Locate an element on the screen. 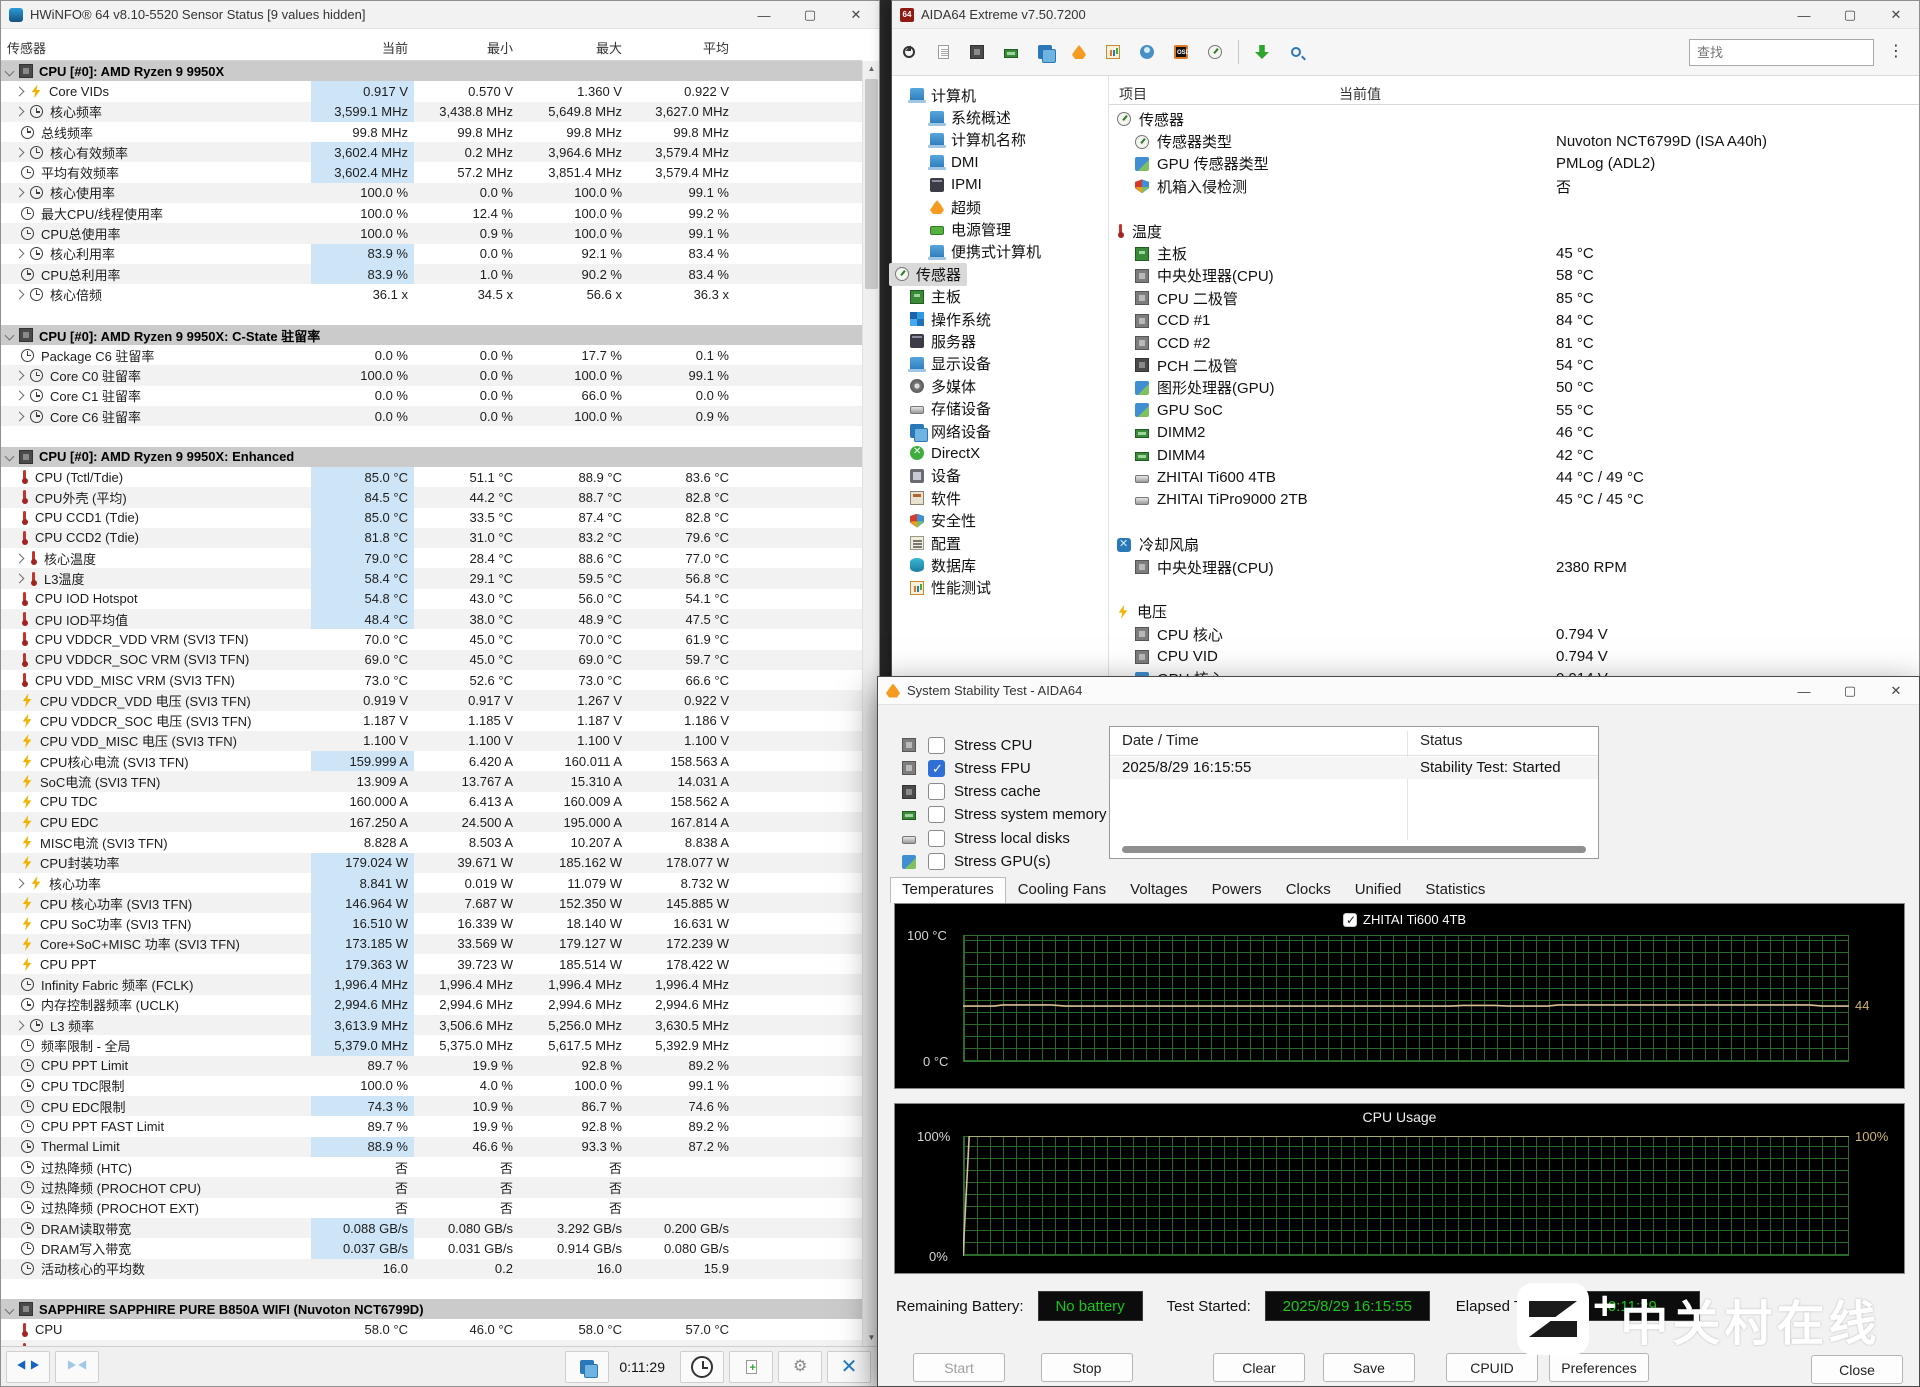 The image size is (1920, 1387). scrollbar-thumb is located at coordinates (871, 184).